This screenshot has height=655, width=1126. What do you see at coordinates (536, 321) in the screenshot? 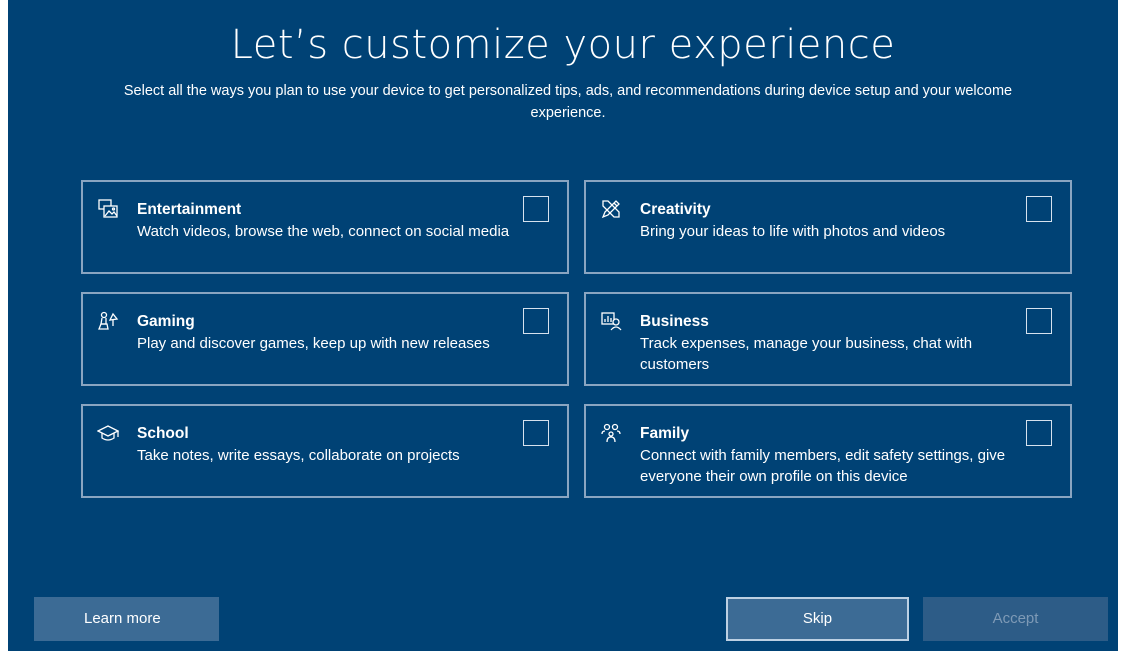
I see `gaming-checkbox` at bounding box center [536, 321].